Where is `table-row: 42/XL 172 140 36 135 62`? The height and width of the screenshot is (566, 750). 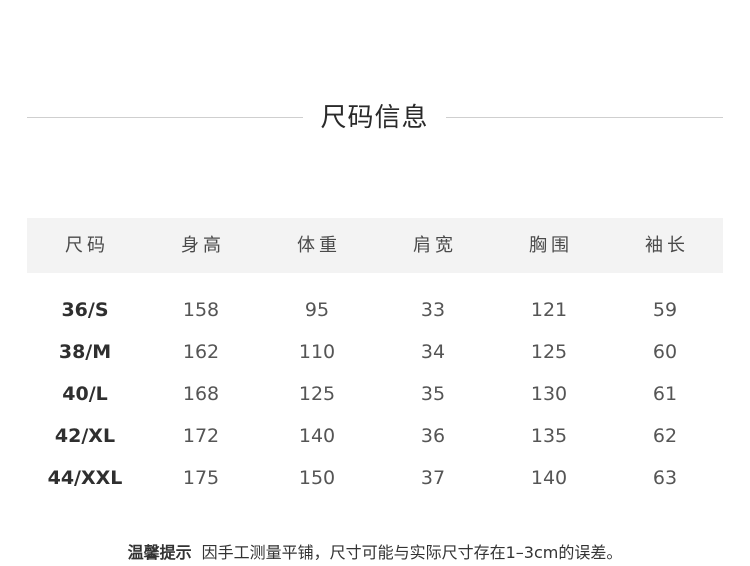 table-row: 42/XL 172 140 36 135 62 is located at coordinates (375, 436).